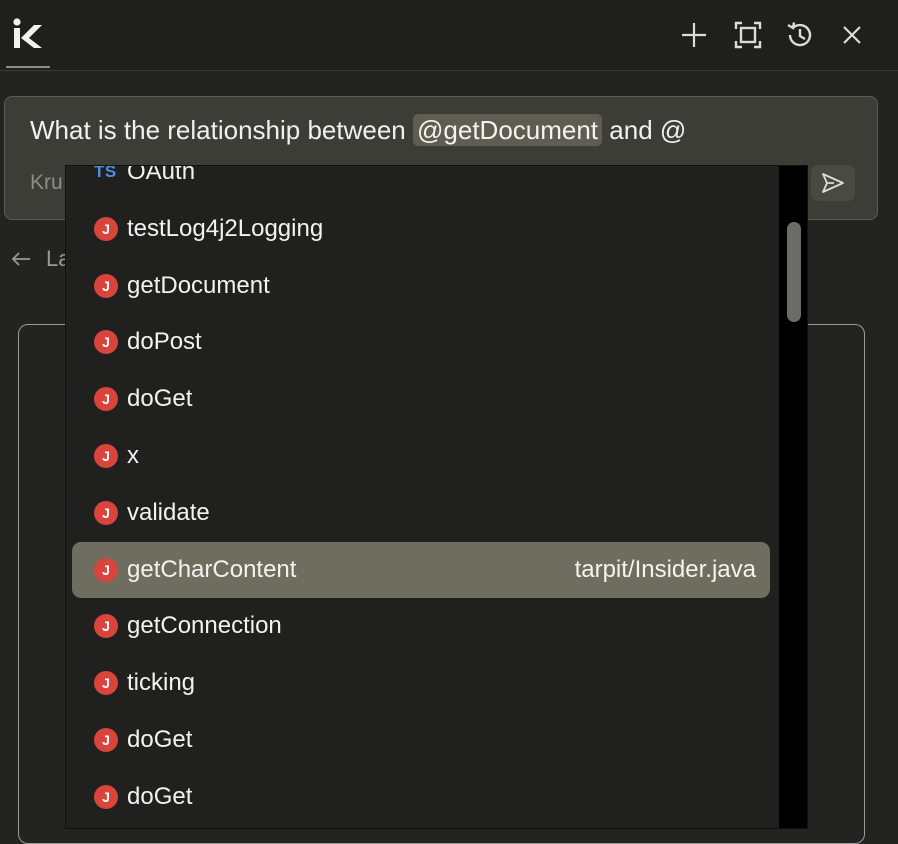 This screenshot has width=898, height=844. Describe the element at coordinates (421, 683) in the screenshot. I see `suggestion-item: Jticking` at that location.